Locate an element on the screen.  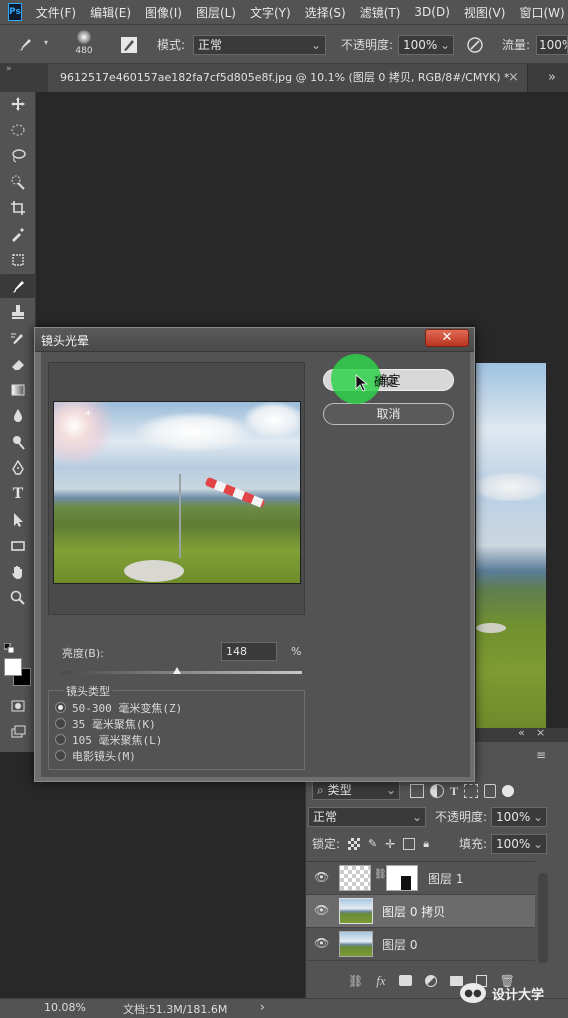
brightness-slider-thumb is located at coordinates (177, 670).